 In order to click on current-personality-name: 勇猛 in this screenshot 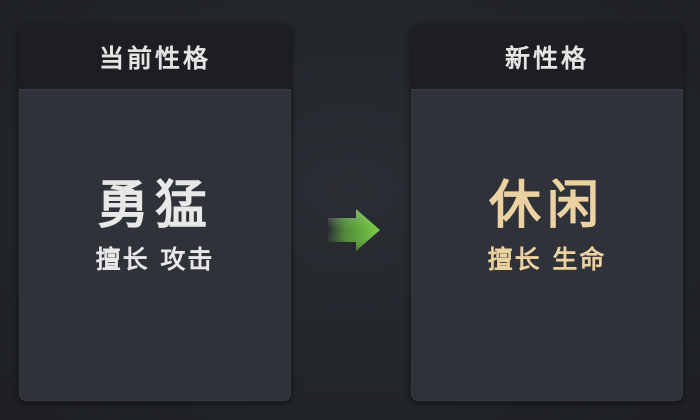, I will do `click(154, 205)`.